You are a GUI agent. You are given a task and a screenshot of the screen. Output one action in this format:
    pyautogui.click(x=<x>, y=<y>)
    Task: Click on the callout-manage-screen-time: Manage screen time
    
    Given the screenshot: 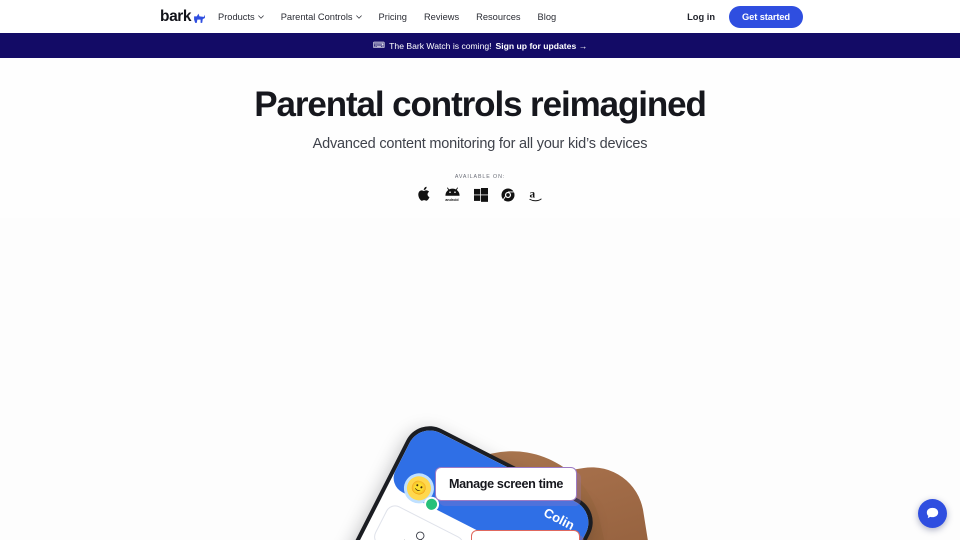 What is the action you would take?
    pyautogui.click(x=506, y=484)
    